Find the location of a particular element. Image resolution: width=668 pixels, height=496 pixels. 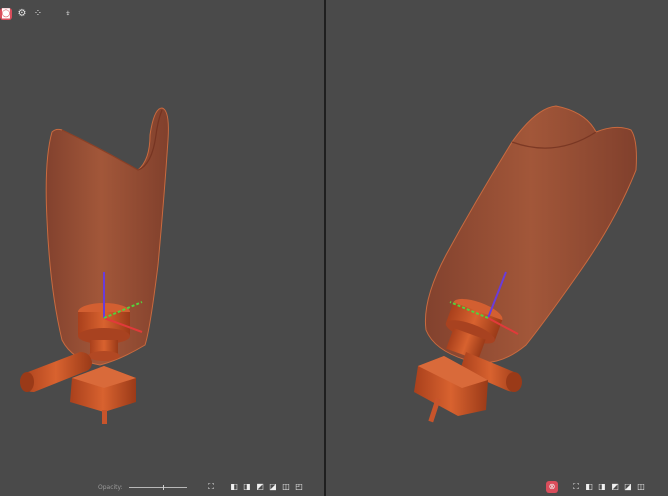

pivot-tool-icon: ⍖ is located at coordinates (68, 14).